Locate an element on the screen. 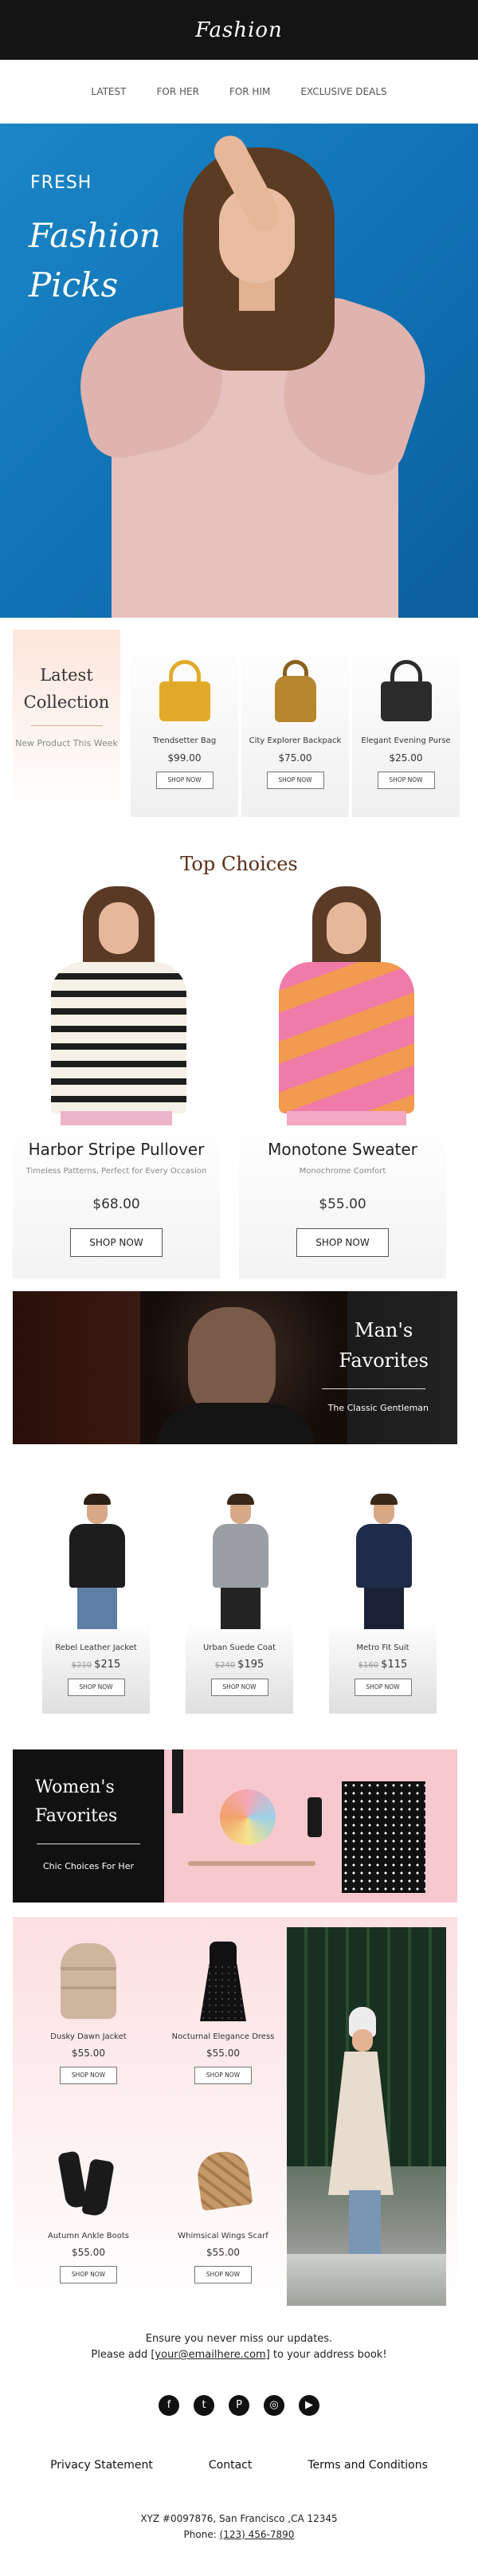  product-card: Rebel Leather Jacket $210 $215 SHOP NOW is located at coordinates (96, 1598).